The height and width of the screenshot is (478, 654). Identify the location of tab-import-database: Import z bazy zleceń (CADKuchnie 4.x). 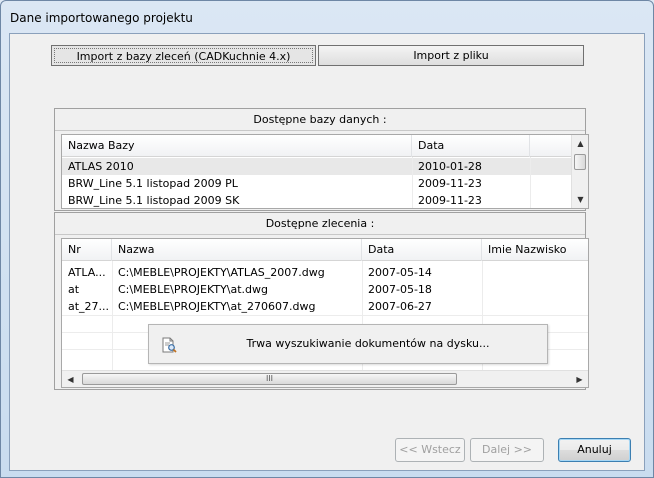
(183, 55).